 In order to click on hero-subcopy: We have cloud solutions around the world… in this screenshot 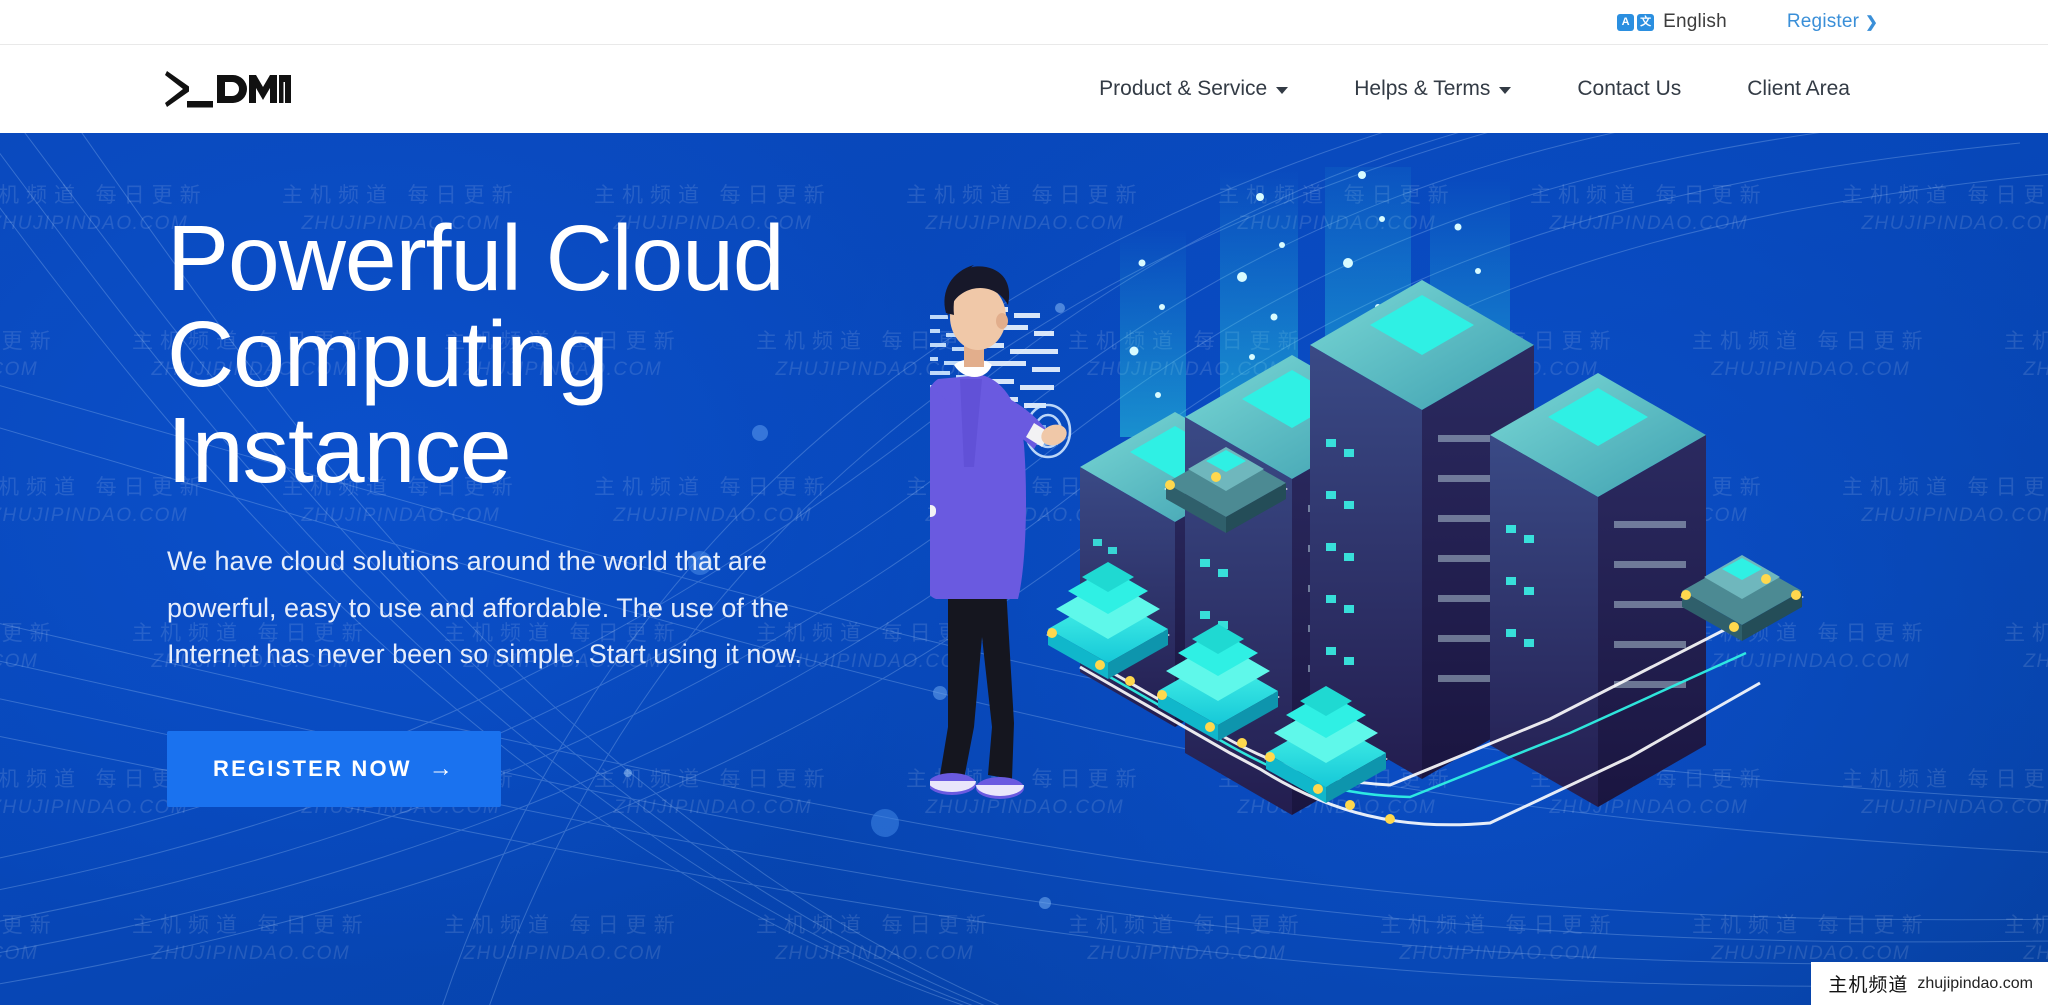, I will do `click(484, 608)`.